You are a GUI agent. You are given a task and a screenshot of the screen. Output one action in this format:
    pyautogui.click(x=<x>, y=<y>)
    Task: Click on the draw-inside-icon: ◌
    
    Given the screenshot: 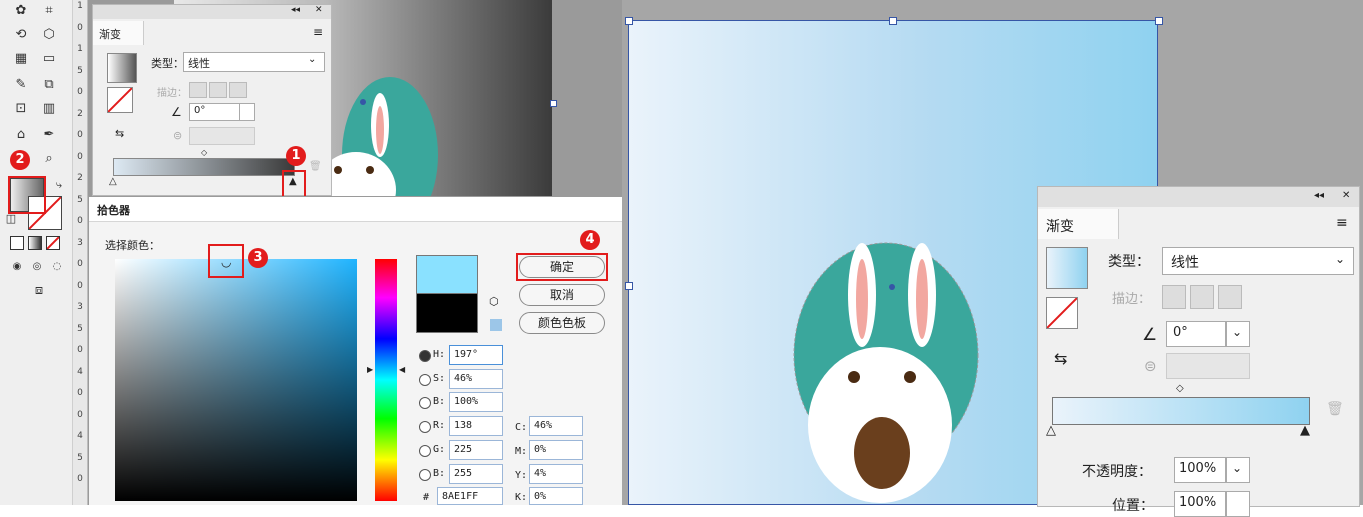 What is the action you would take?
    pyautogui.click(x=57, y=267)
    